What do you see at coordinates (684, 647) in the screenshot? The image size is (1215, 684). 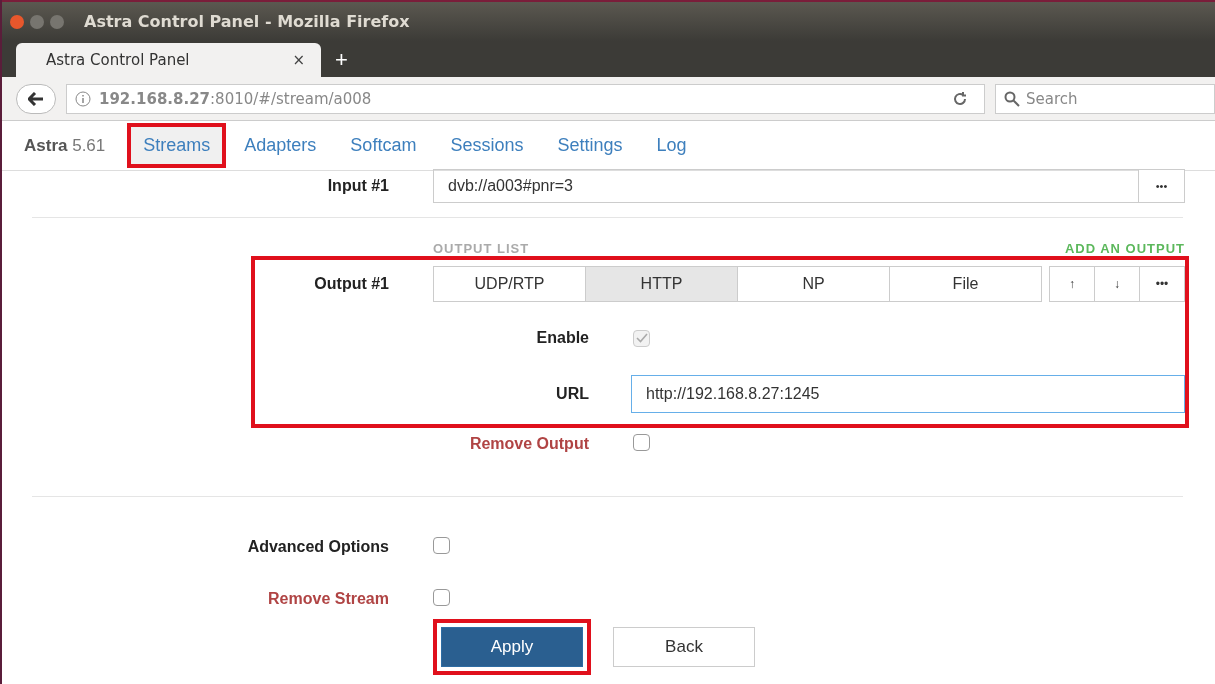 I see `back-button: Back` at bounding box center [684, 647].